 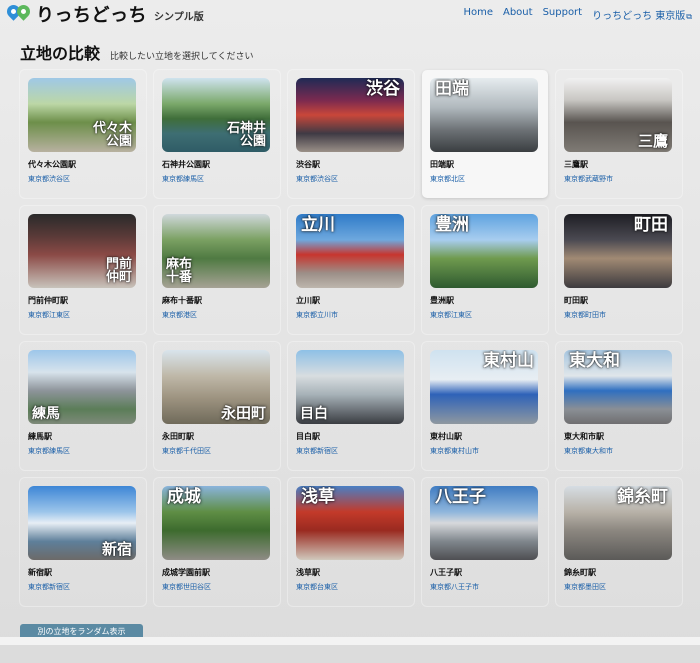 I want to click on station-photo: 成城, so click(x=216, y=523).